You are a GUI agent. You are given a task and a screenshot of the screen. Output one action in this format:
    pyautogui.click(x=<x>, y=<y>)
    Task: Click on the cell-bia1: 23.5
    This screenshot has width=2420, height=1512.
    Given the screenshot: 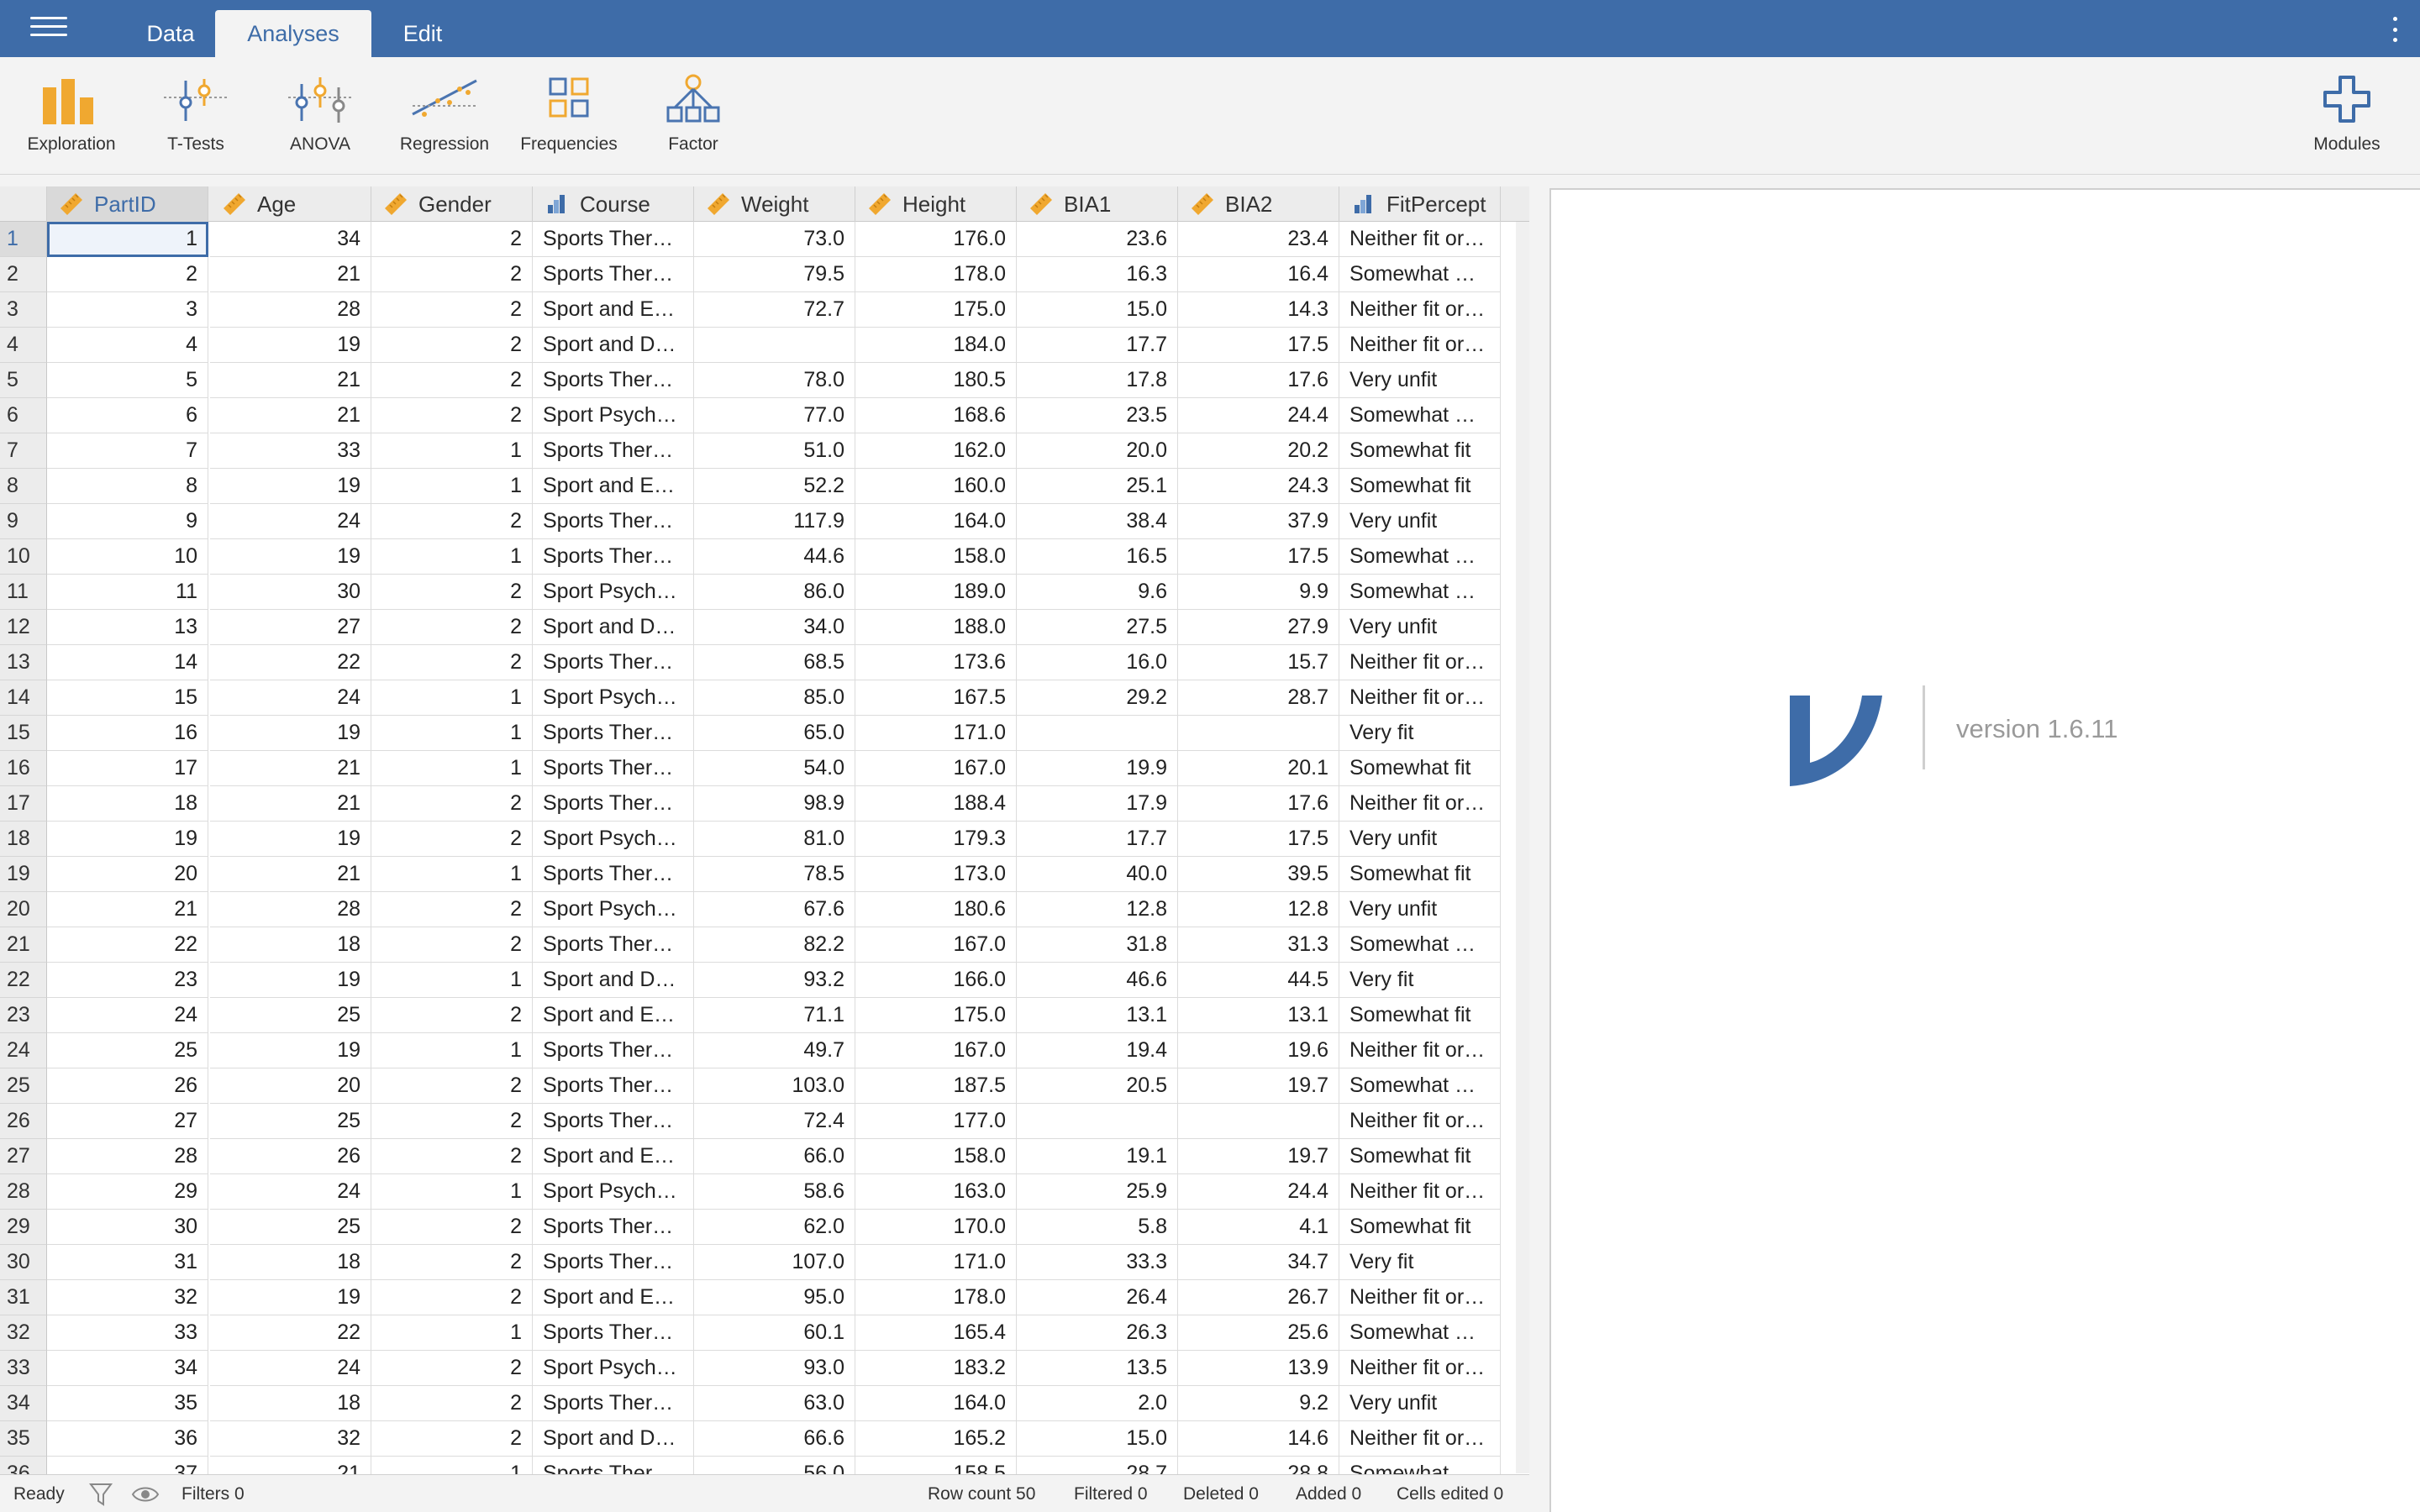 What is the action you would take?
    pyautogui.click(x=1097, y=415)
    